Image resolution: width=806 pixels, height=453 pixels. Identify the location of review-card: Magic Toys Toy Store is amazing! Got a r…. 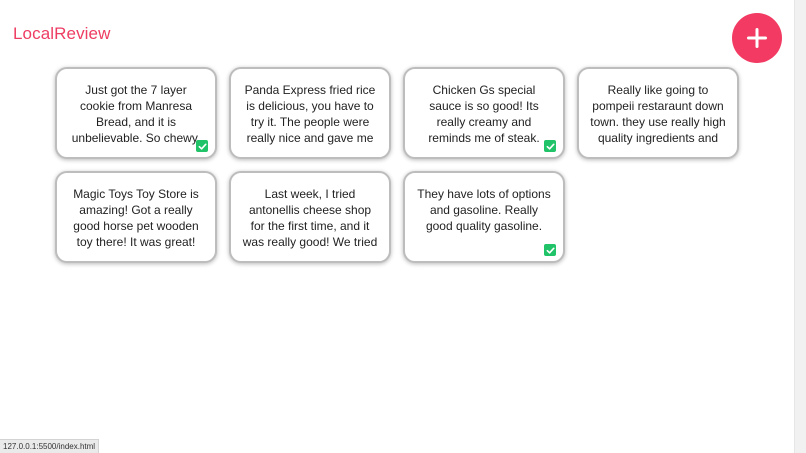
(136, 217).